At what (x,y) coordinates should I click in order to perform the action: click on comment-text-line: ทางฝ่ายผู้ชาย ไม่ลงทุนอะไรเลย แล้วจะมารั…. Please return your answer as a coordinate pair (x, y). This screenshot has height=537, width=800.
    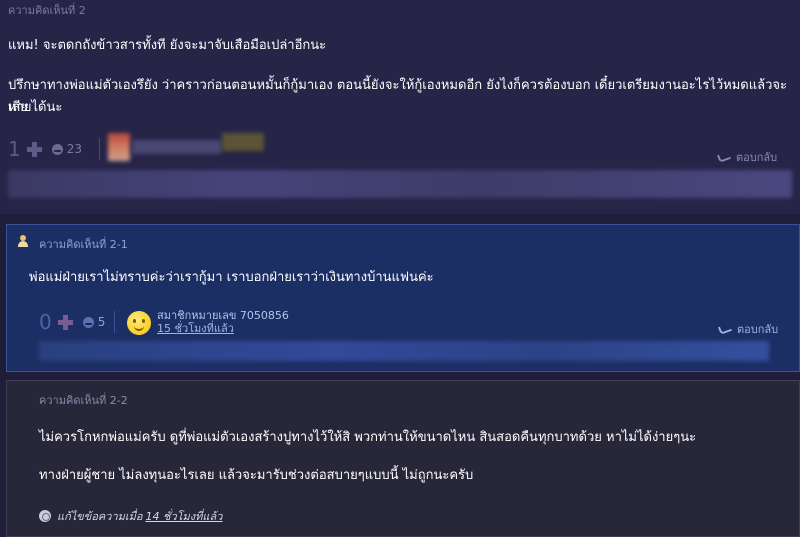
    Looking at the image, I should click on (256, 475).